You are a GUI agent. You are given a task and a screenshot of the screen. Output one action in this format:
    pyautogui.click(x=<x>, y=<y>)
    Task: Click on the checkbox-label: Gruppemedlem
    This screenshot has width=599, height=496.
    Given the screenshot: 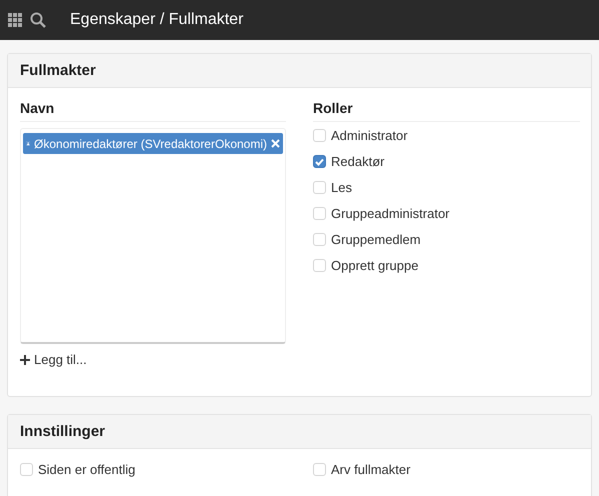 What is the action you would take?
    pyautogui.click(x=376, y=239)
    